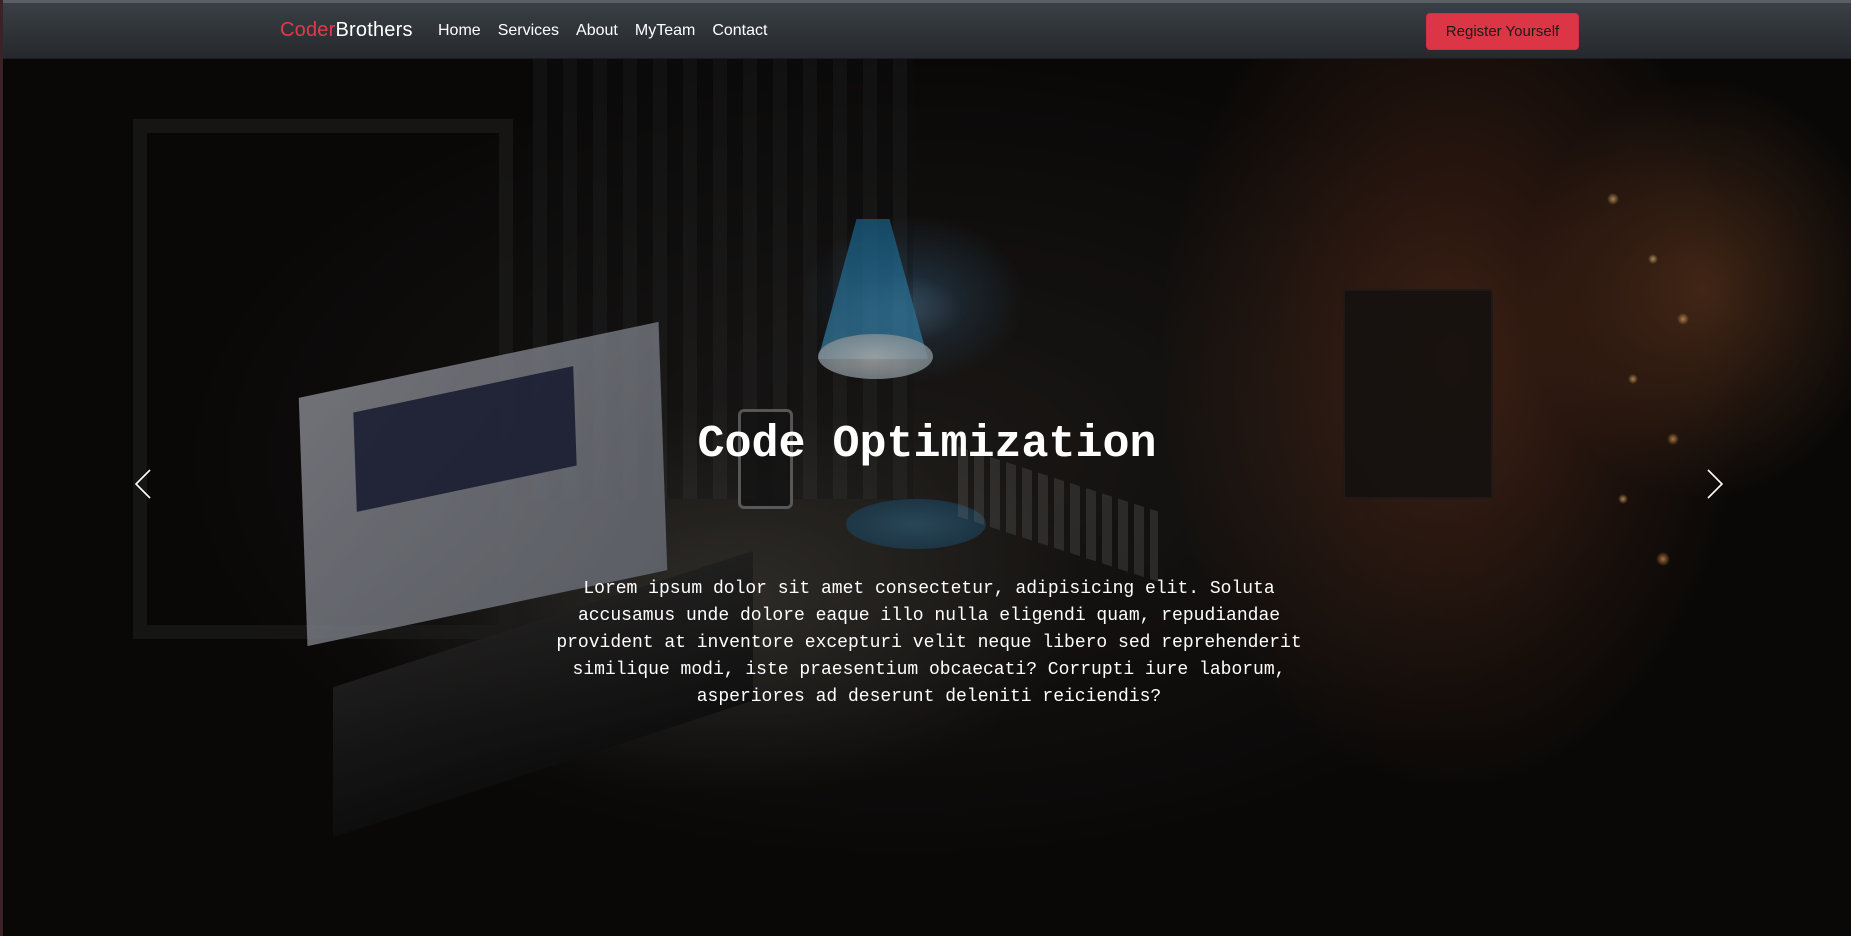 The width and height of the screenshot is (1851, 936). I want to click on nav-links: Home Services About MyTeam Contact, so click(602, 31).